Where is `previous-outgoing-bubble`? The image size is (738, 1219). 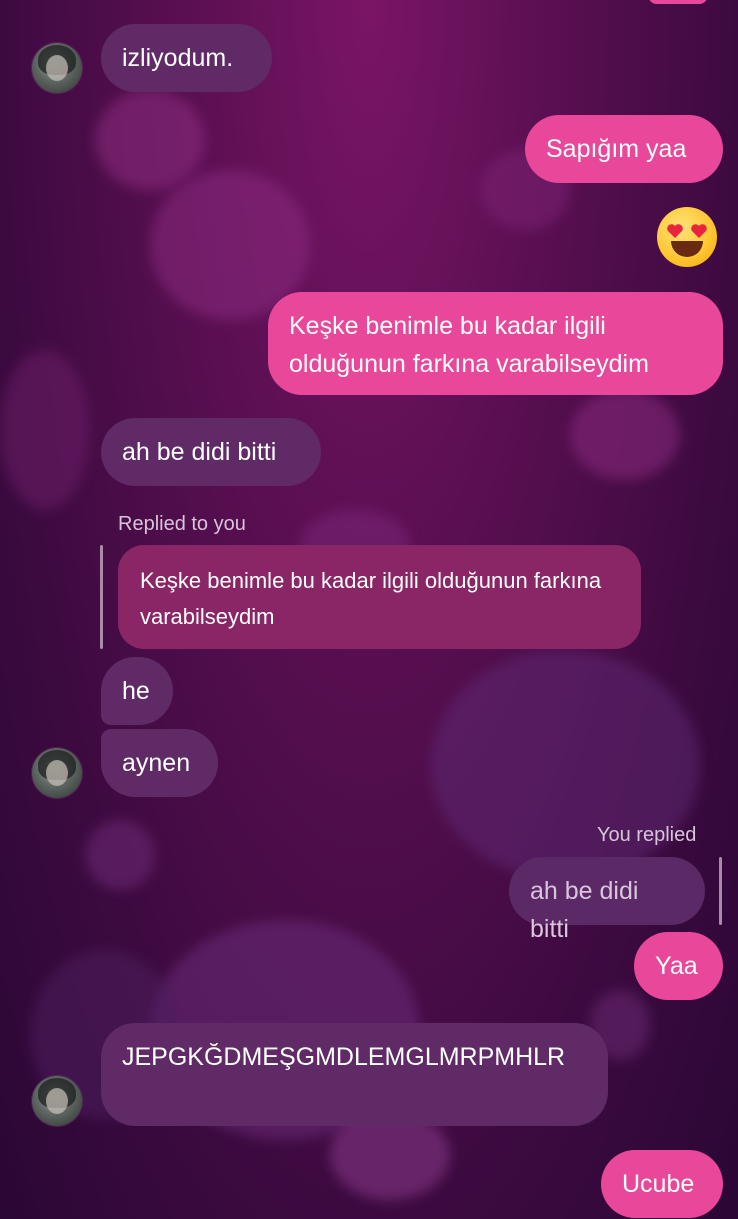
previous-outgoing-bubble is located at coordinates (678, 2).